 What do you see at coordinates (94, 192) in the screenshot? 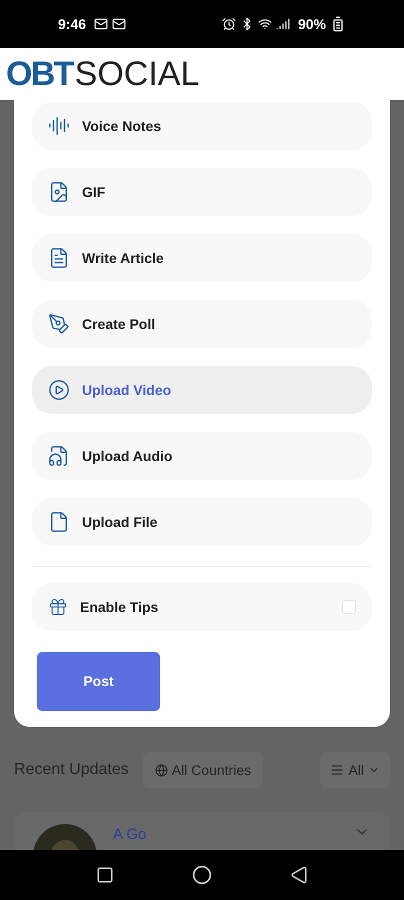
I see `menu-label: GIF` at bounding box center [94, 192].